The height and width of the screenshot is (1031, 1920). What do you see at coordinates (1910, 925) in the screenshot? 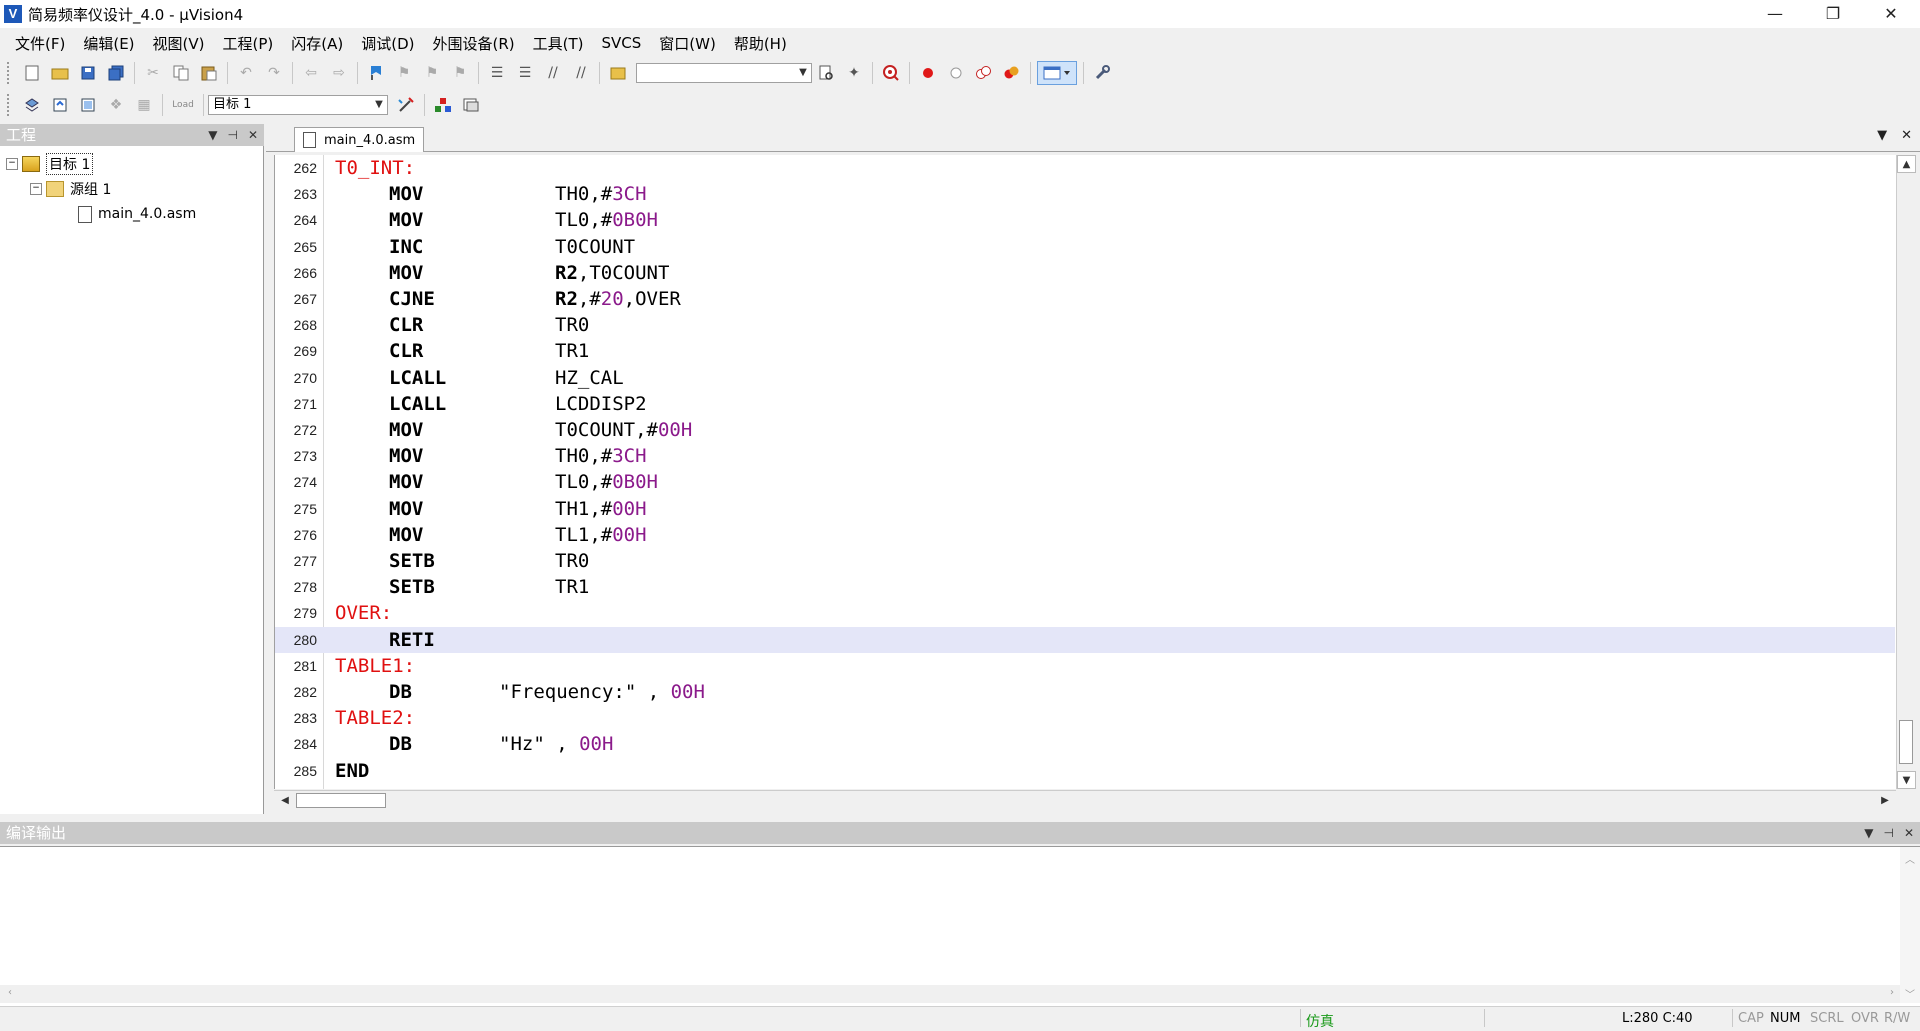
I see `output-vertical-scrollbar: ︿ ﹀` at bounding box center [1910, 925].